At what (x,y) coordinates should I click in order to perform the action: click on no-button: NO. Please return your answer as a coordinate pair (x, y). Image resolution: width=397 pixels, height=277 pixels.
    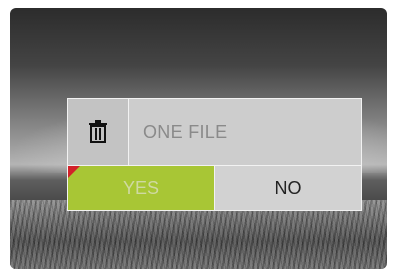
    Looking at the image, I should click on (288, 188).